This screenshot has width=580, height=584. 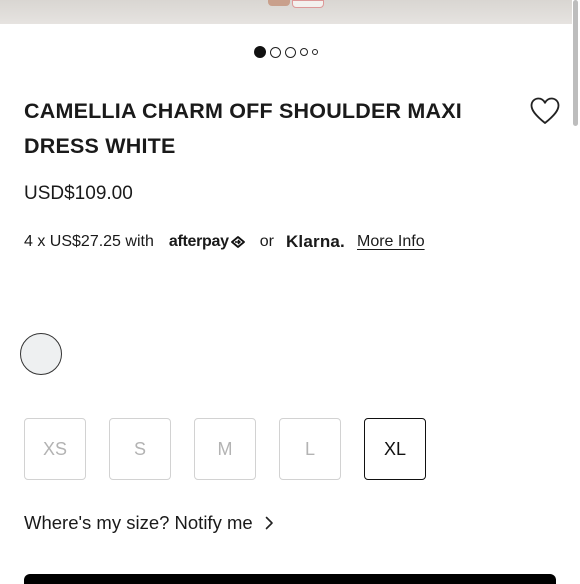 What do you see at coordinates (237, 242) in the screenshot?
I see `afterpay-arrows-icon` at bounding box center [237, 242].